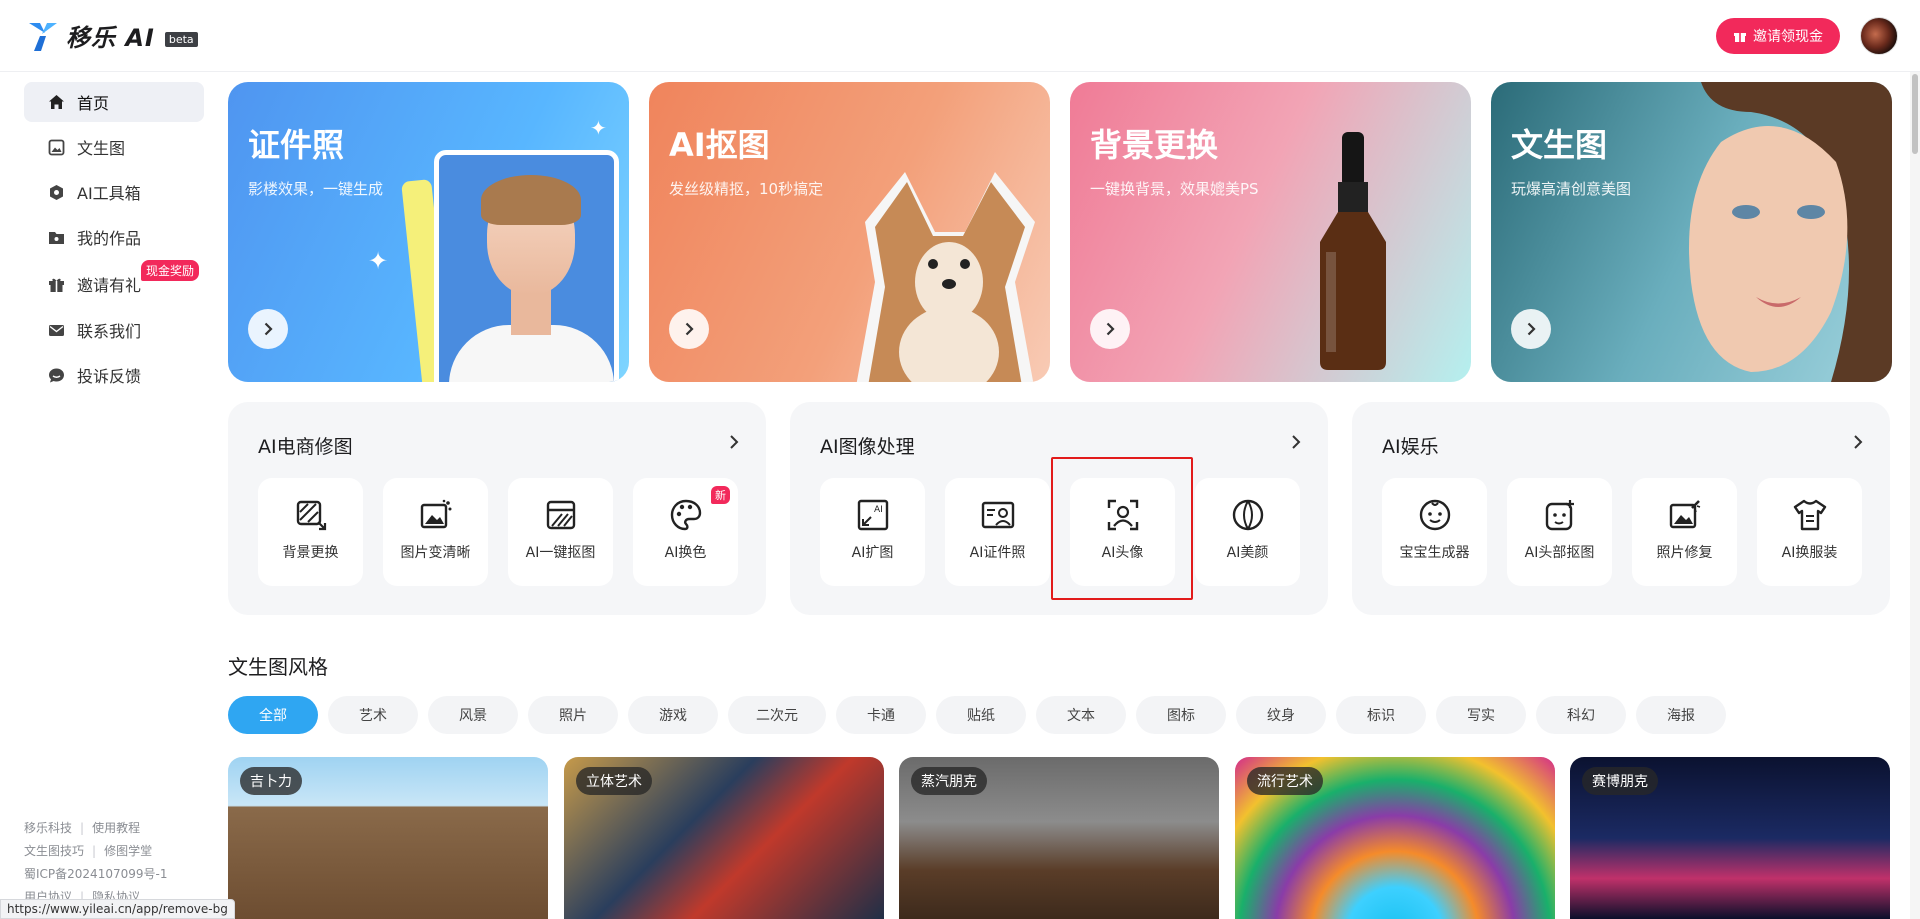  What do you see at coordinates (1174, 189) in the screenshot?
I see `banner-subtitle: 一键换背景，效果媲美PS` at bounding box center [1174, 189].